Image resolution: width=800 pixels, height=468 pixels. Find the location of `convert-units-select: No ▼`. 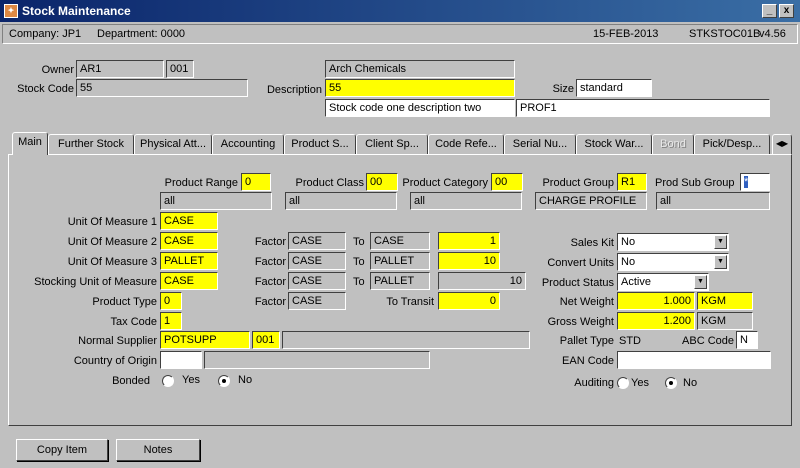

convert-units-select: No ▼ is located at coordinates (673, 262).